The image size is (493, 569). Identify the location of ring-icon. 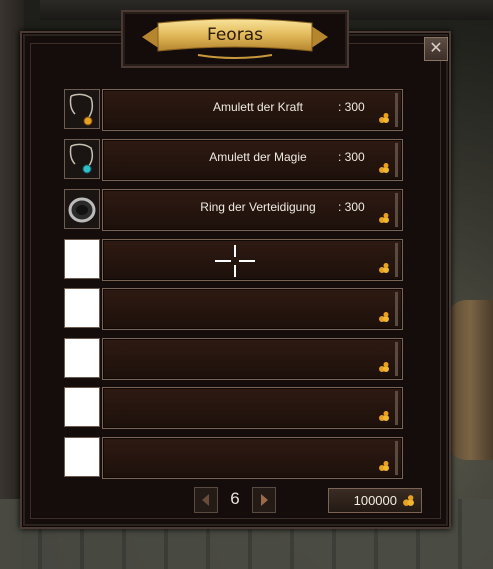
(82, 210).